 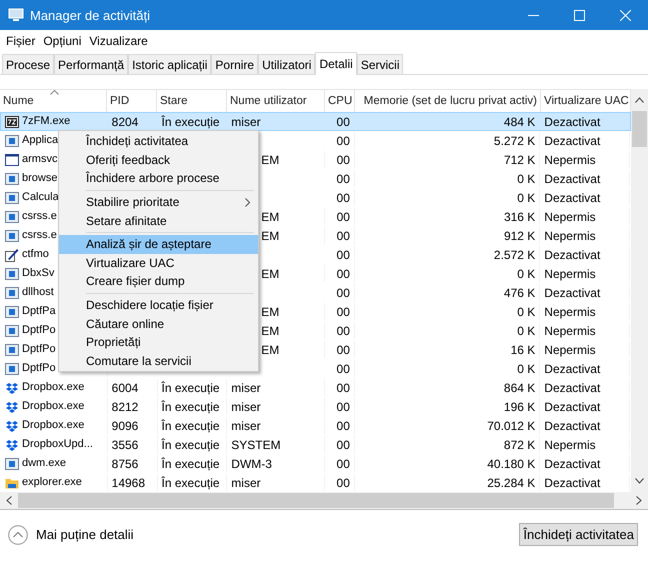 What do you see at coordinates (133, 406) in the screenshot?
I see `table-cell: 8212` at bounding box center [133, 406].